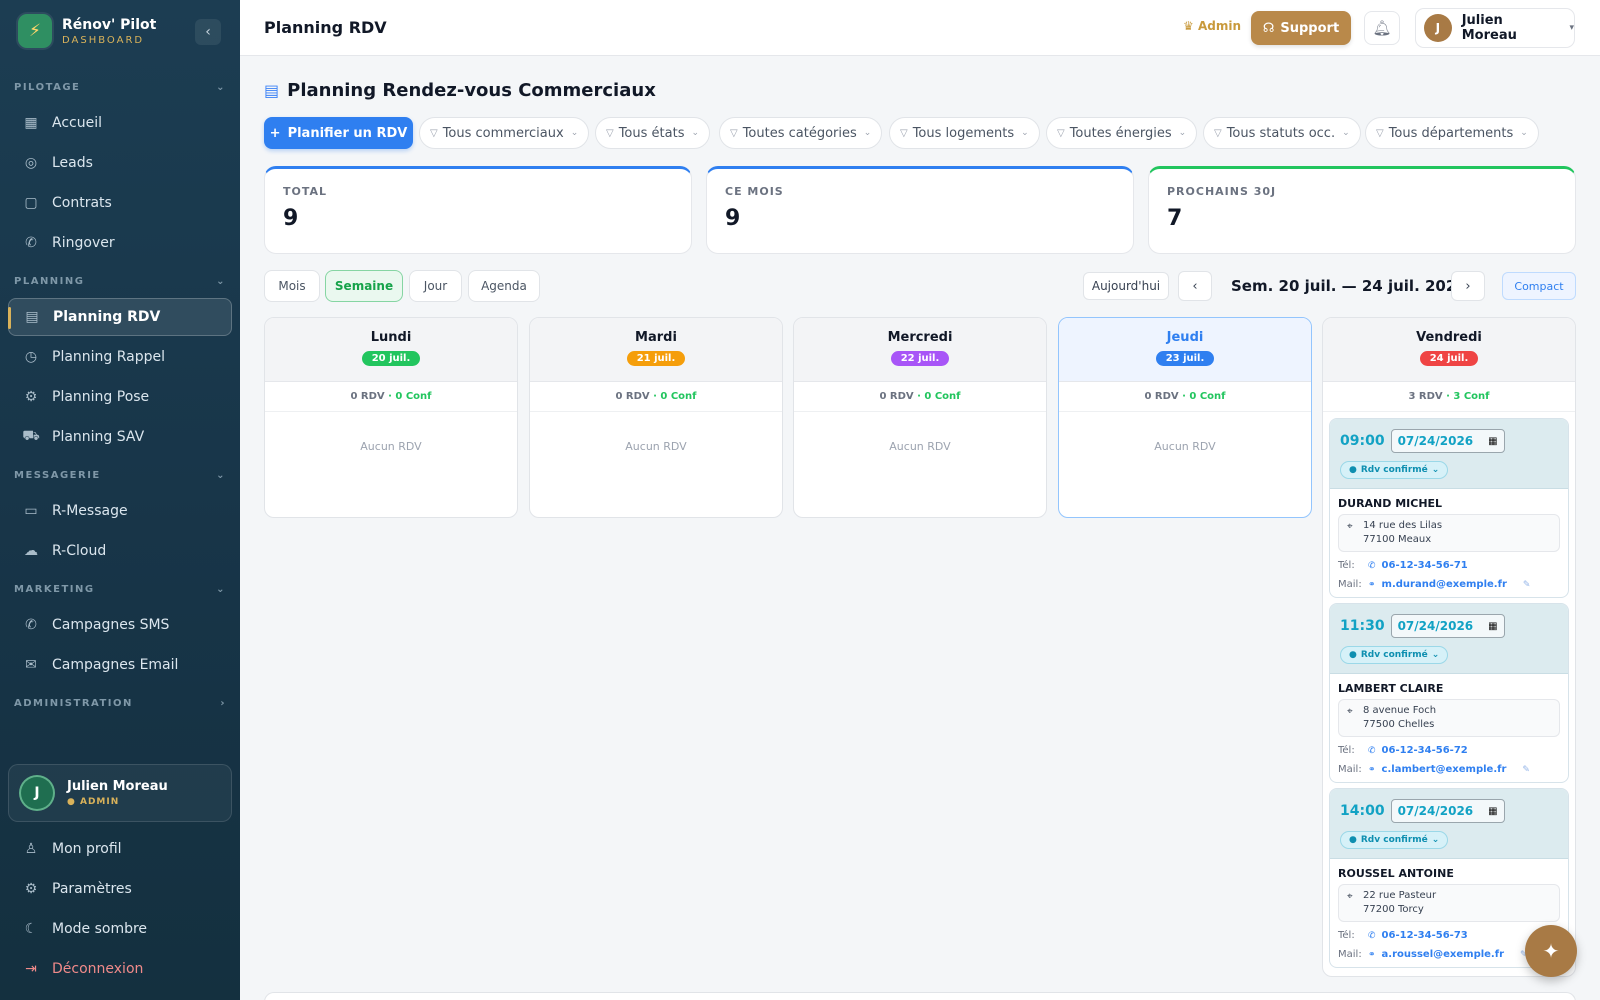  What do you see at coordinates (920, 397) in the screenshot?
I see `day-count: 0 RDV · 0 Conf` at bounding box center [920, 397].